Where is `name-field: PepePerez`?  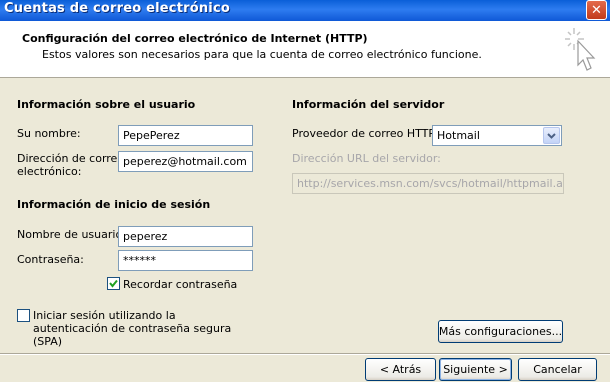 name-field: PepePerez is located at coordinates (185, 135).